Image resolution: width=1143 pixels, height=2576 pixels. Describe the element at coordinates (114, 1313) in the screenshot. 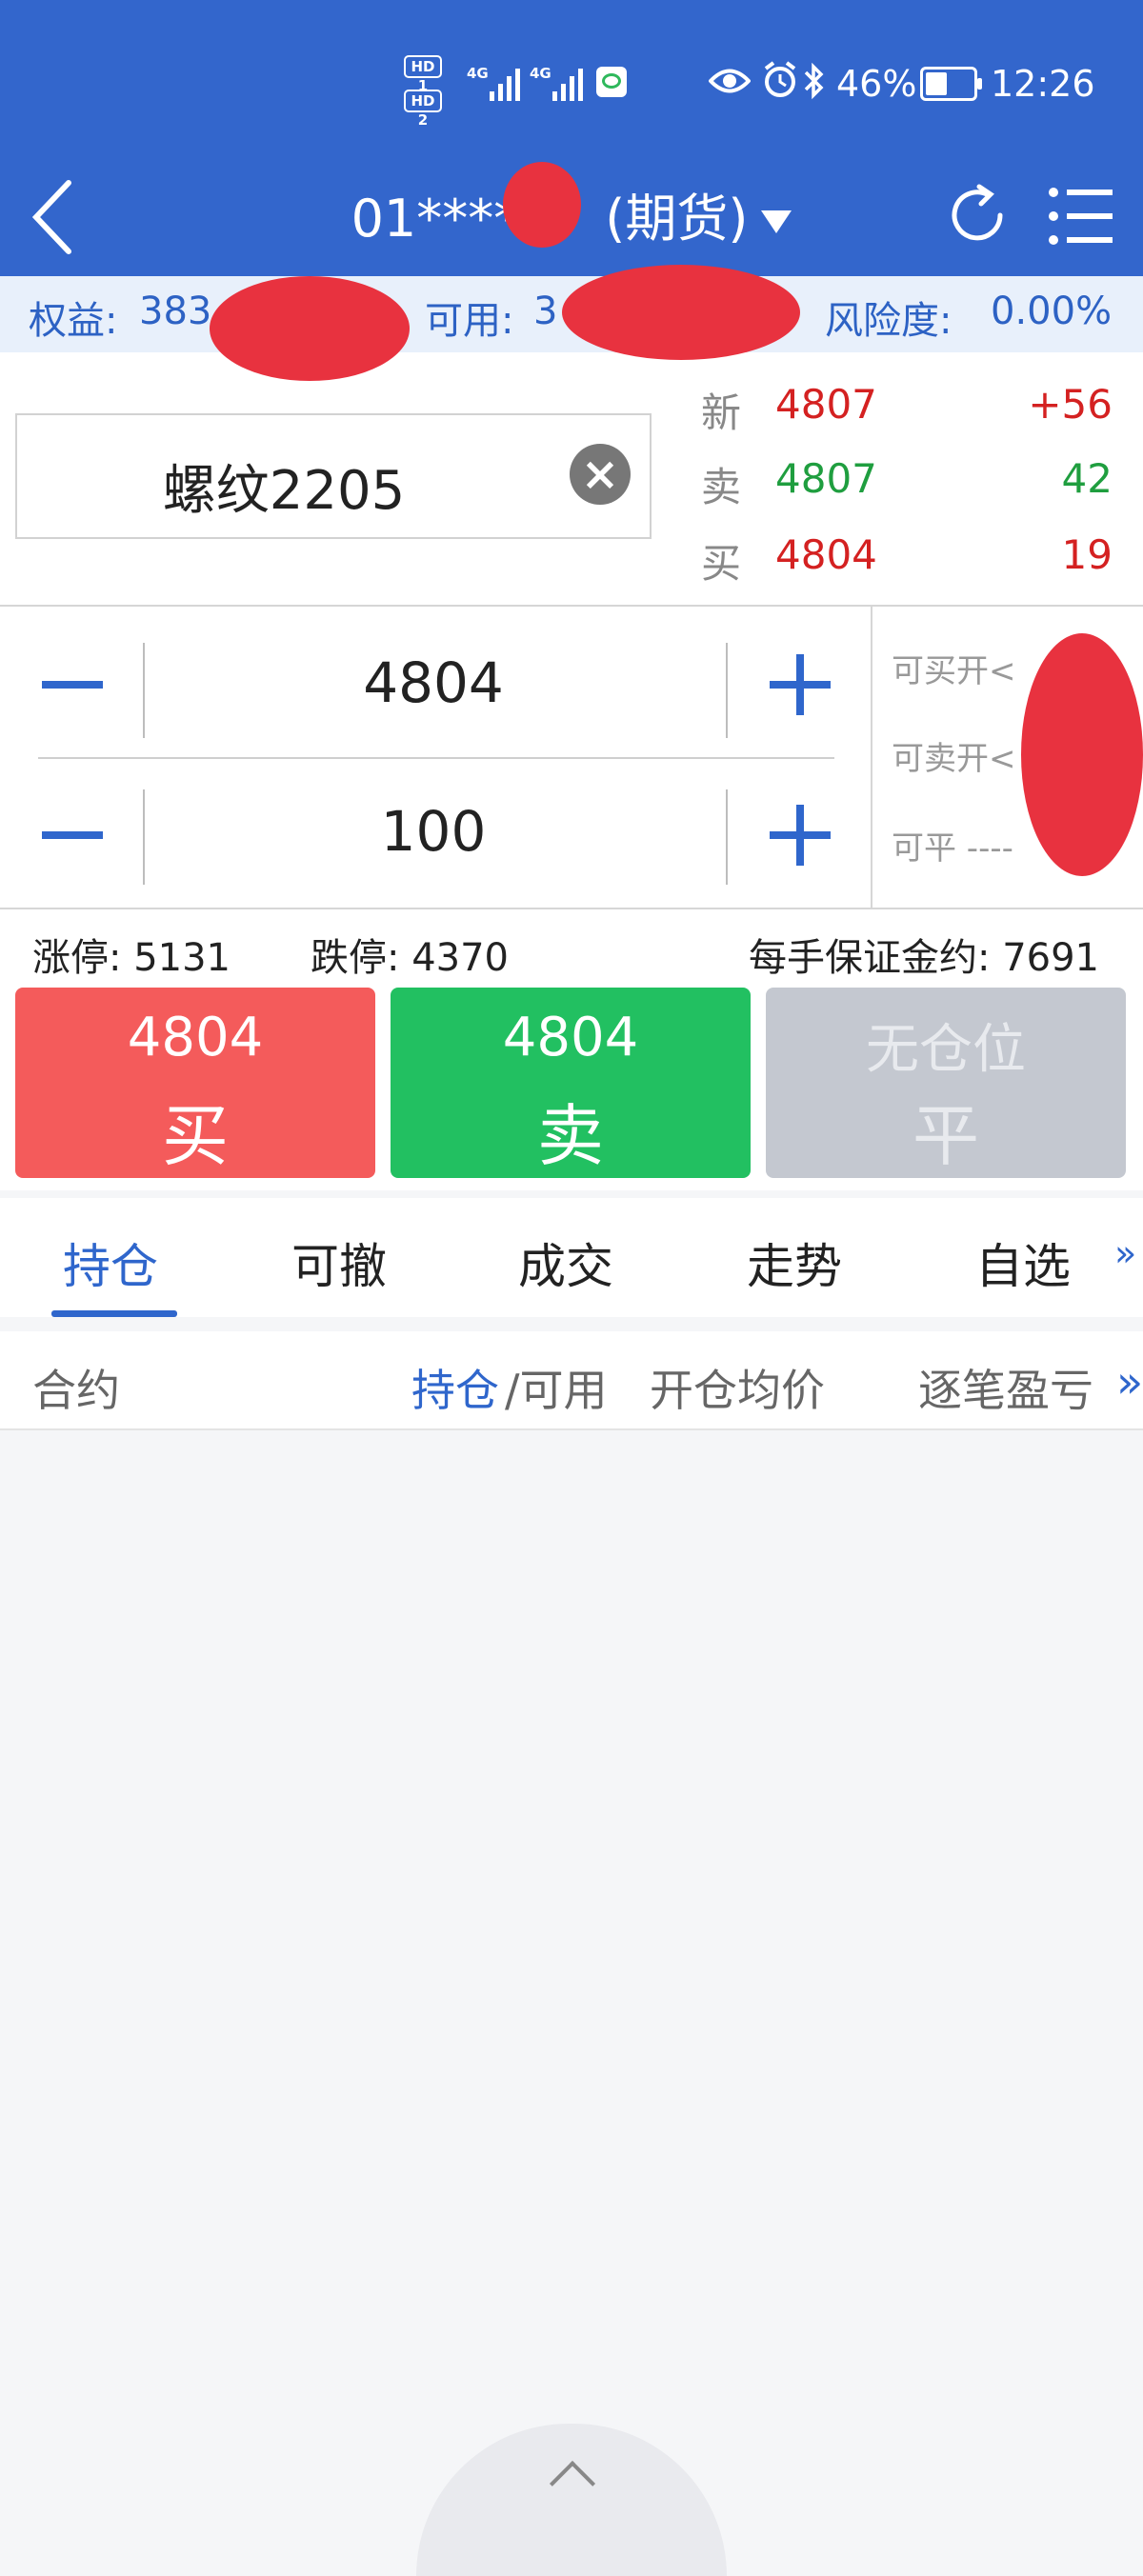

I see `active-tab-indicator` at that location.